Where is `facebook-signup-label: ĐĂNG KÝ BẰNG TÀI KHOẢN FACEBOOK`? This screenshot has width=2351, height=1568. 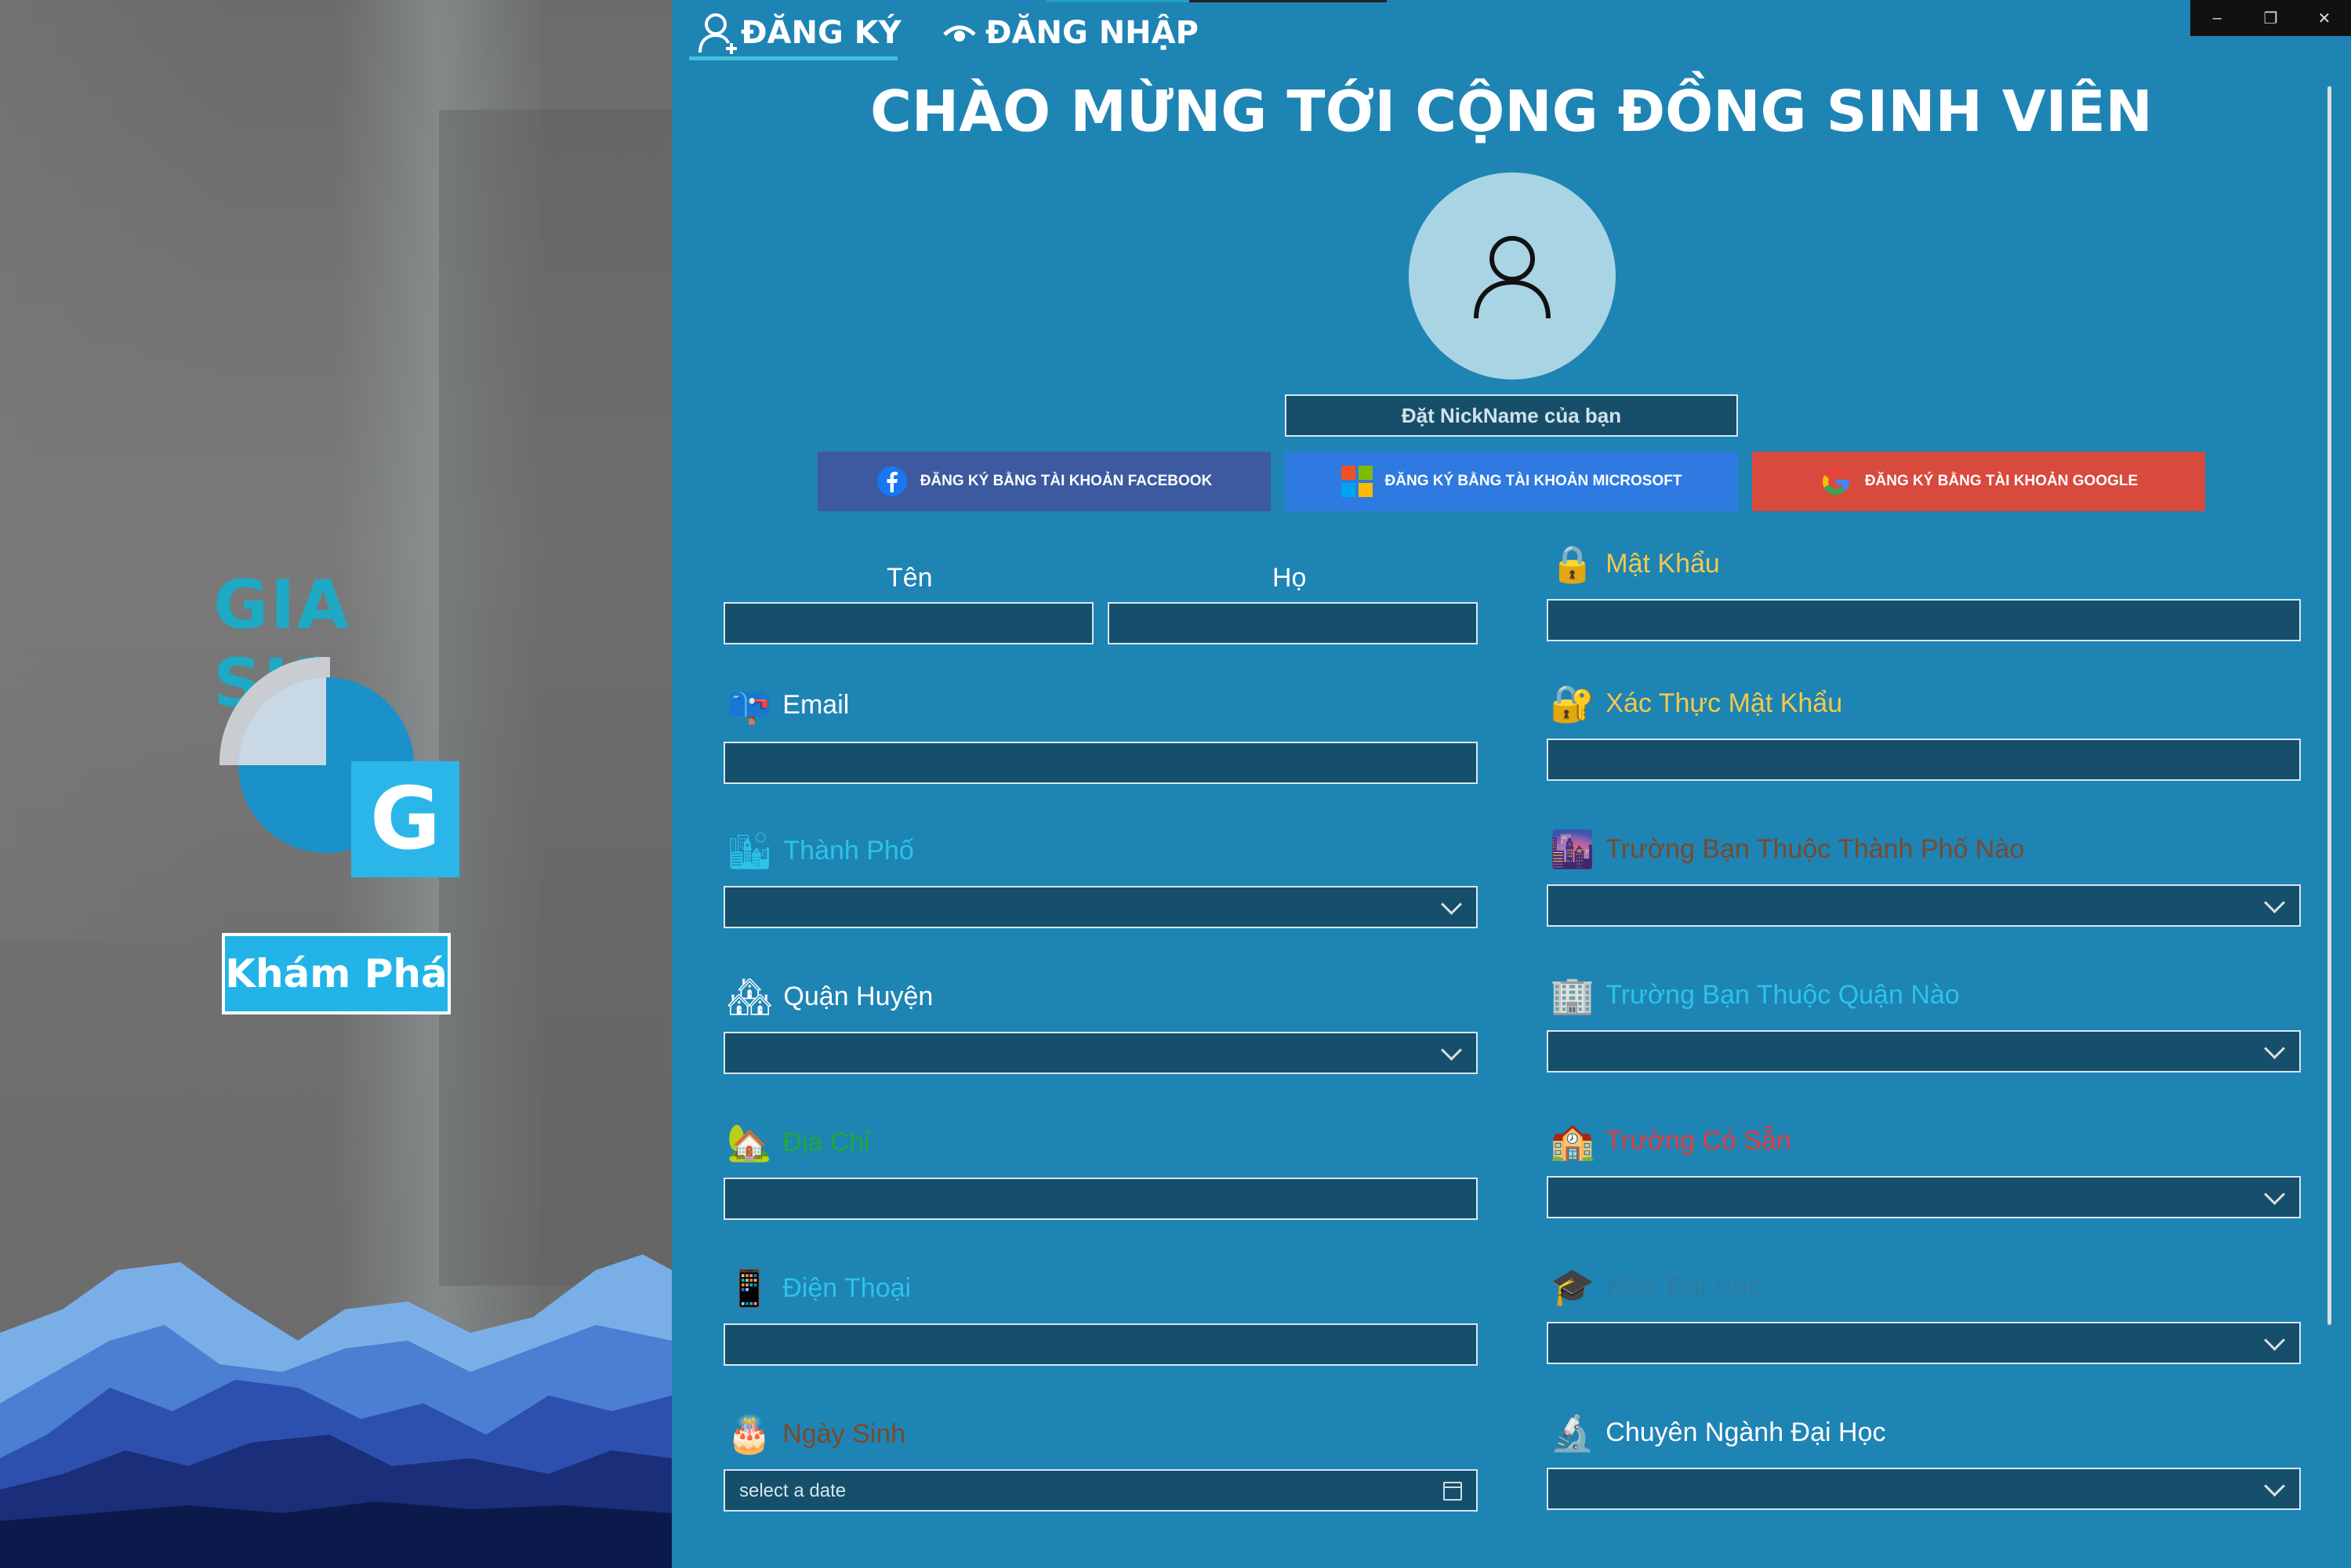
facebook-signup-label: ĐĂNG KÝ BẰNG TÀI KHOẢN FACEBOOK is located at coordinates (1066, 481).